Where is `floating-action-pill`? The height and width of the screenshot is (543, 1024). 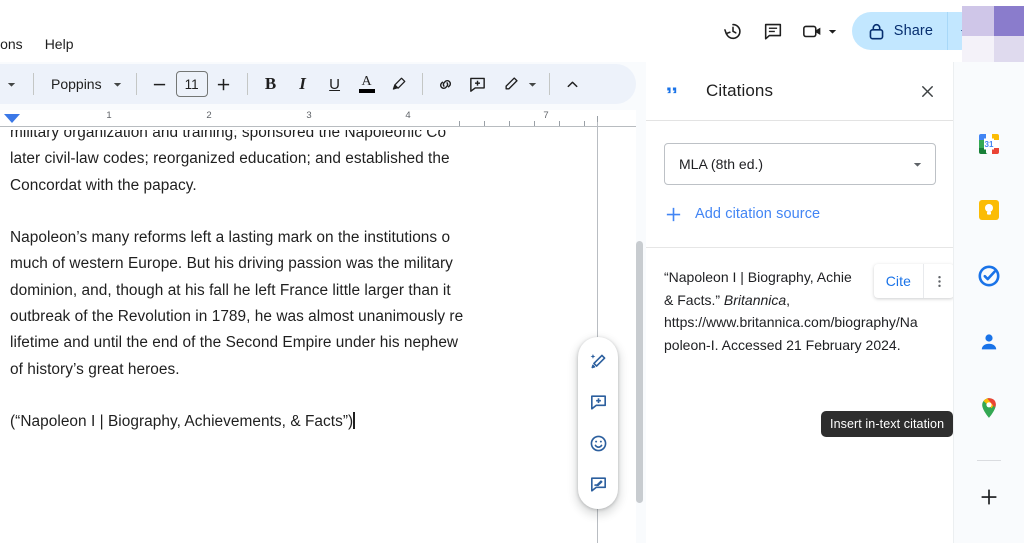
floating-action-pill is located at coordinates (598, 423).